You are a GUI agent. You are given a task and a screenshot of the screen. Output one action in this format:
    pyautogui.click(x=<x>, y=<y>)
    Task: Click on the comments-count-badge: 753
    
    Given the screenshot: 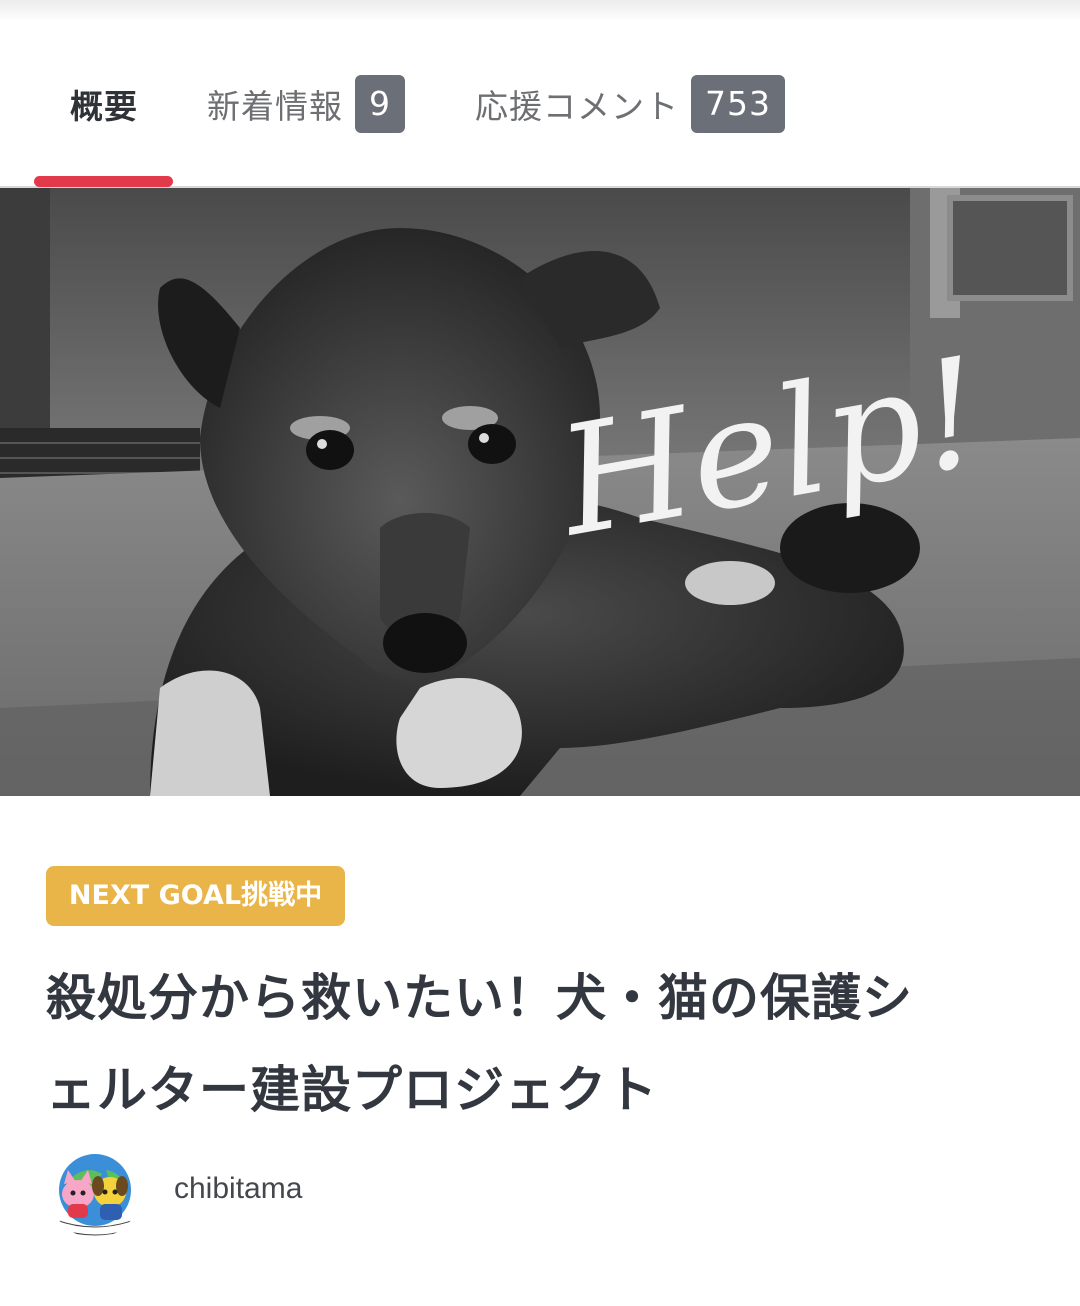 What is the action you would take?
    pyautogui.click(x=738, y=104)
    